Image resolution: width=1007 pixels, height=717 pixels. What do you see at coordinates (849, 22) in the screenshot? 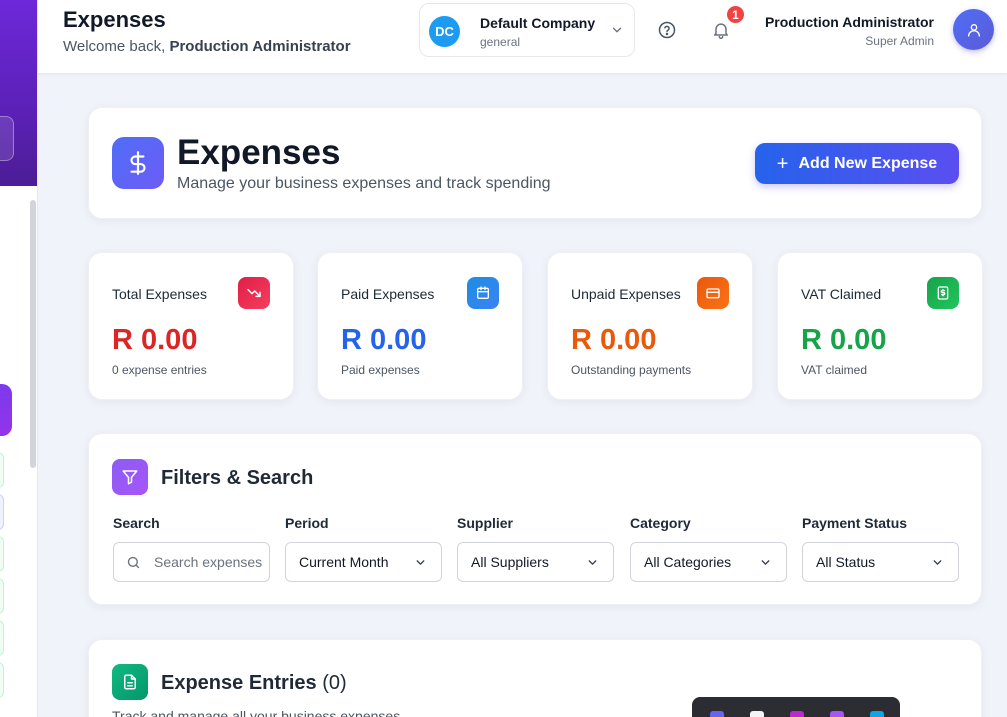
I see `user-name: Production Administrator` at bounding box center [849, 22].